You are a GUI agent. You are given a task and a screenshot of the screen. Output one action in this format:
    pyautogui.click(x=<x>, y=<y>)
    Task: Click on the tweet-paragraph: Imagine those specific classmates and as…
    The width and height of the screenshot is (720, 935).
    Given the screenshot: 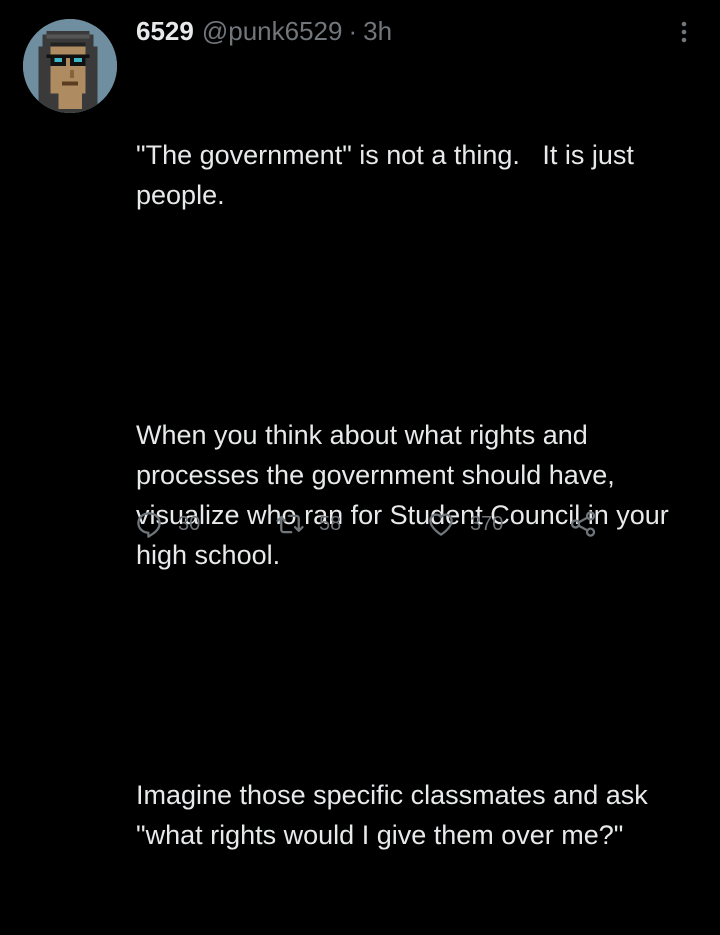 What is the action you would take?
    pyautogui.click(x=396, y=815)
    